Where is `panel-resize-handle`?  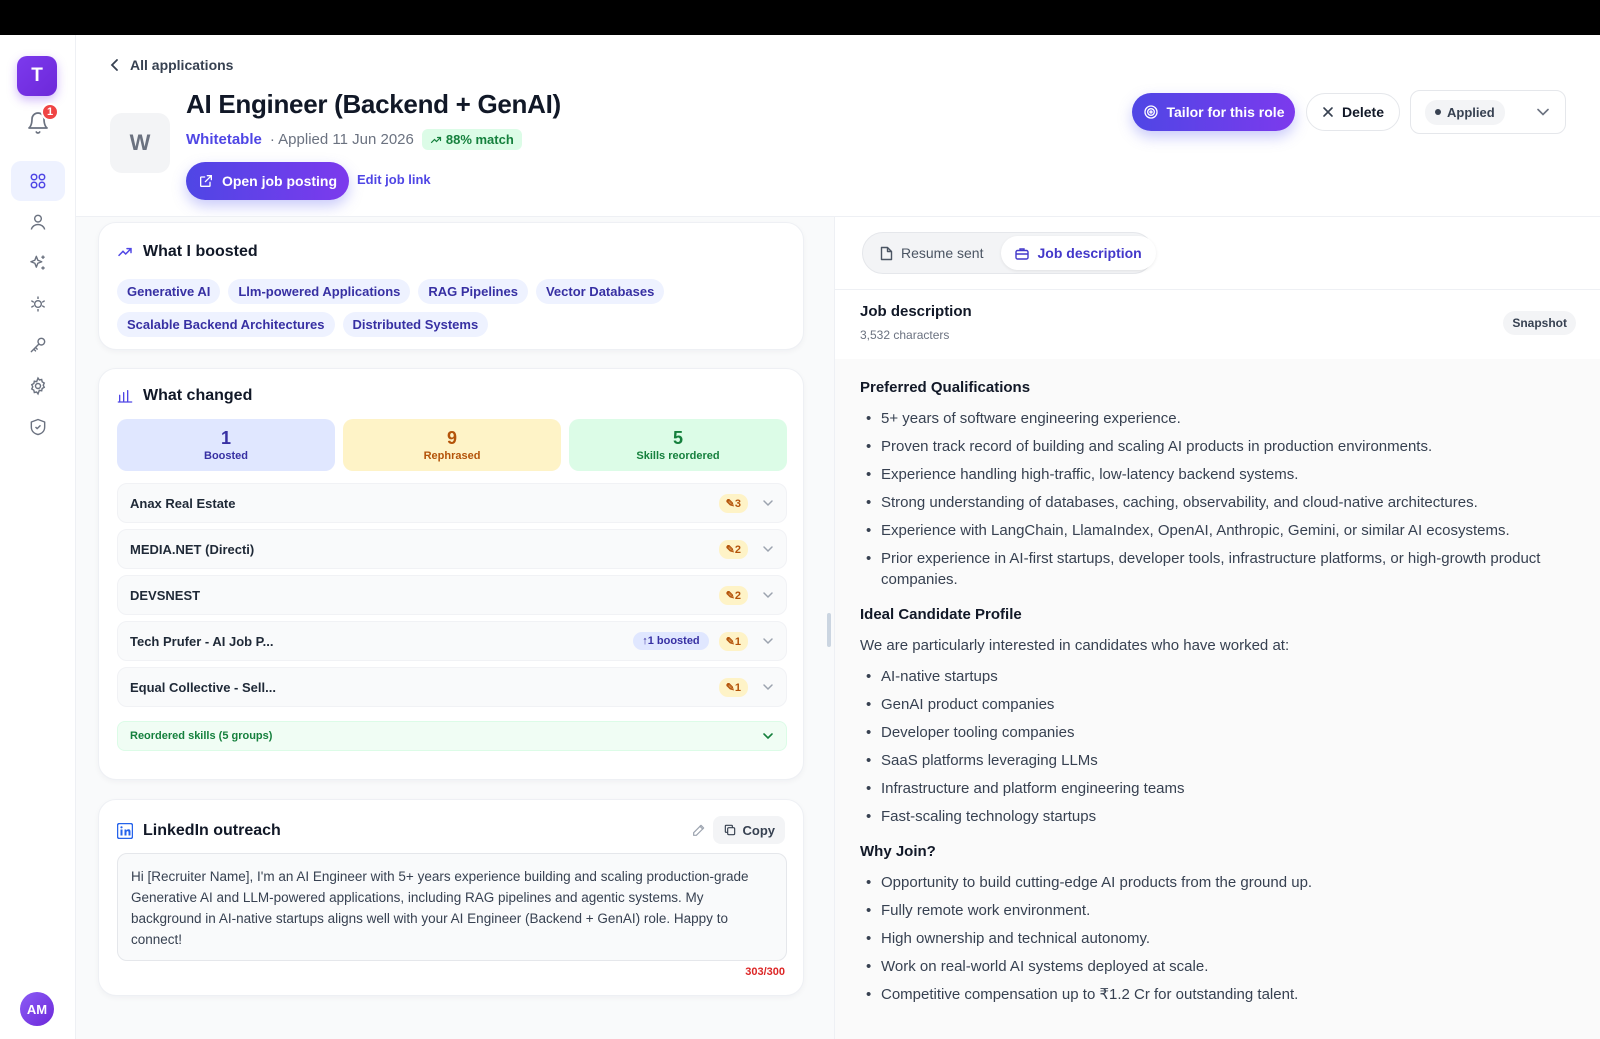 panel-resize-handle is located at coordinates (829, 630).